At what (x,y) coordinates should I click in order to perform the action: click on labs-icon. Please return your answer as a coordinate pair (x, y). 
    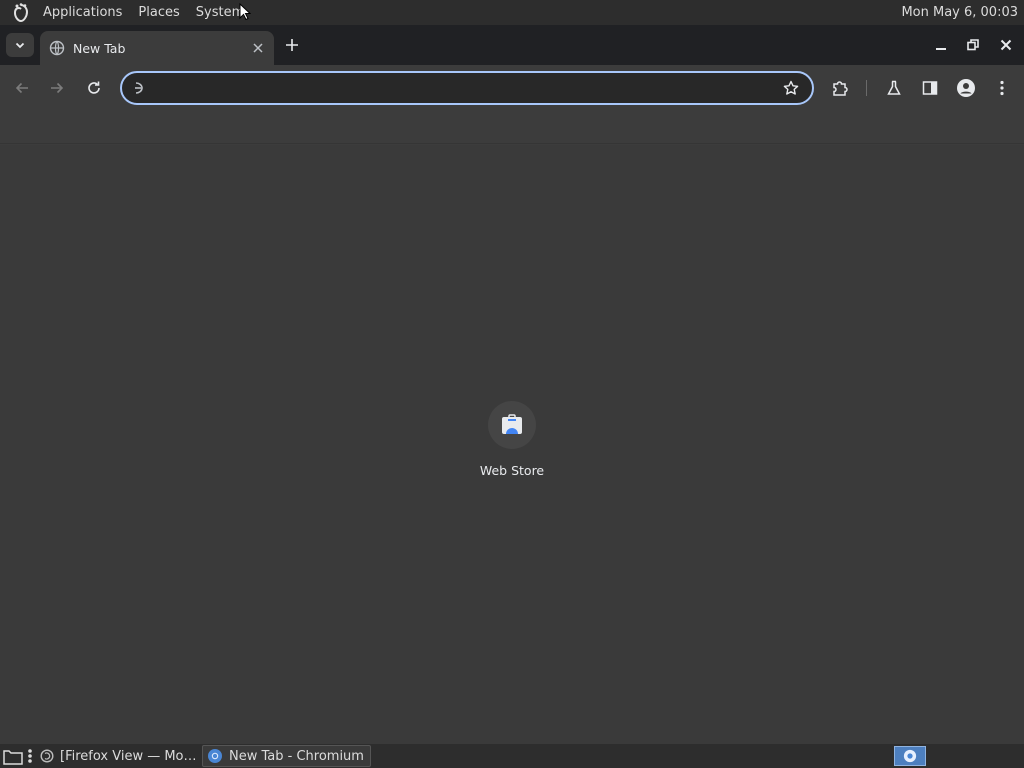
    Looking at the image, I should click on (894, 87).